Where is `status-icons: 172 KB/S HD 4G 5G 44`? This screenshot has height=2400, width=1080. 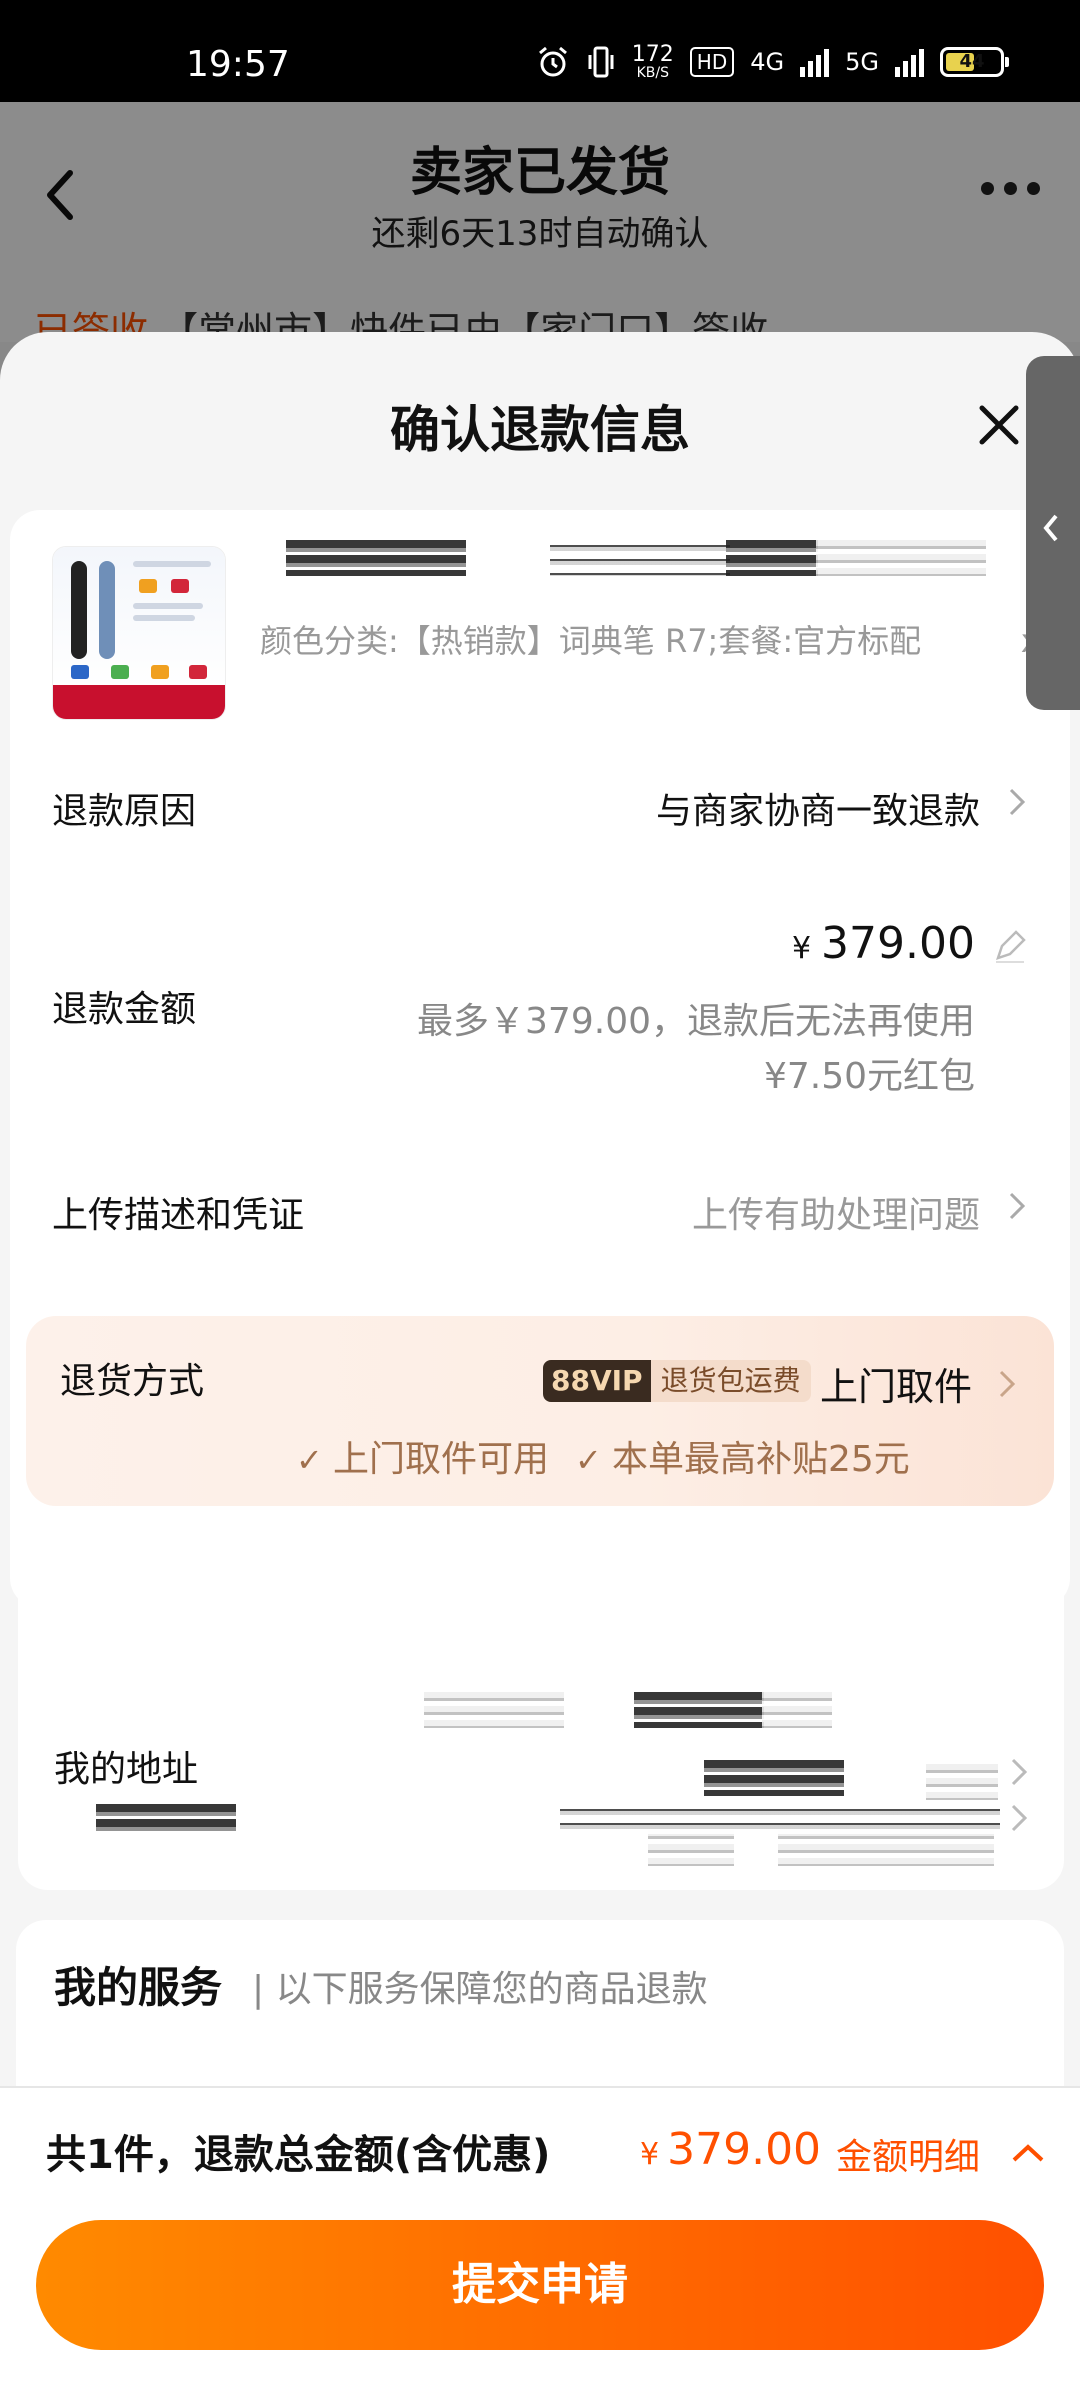
status-icons: 172 KB/S HD 4G 5G 44 is located at coordinates (772, 61).